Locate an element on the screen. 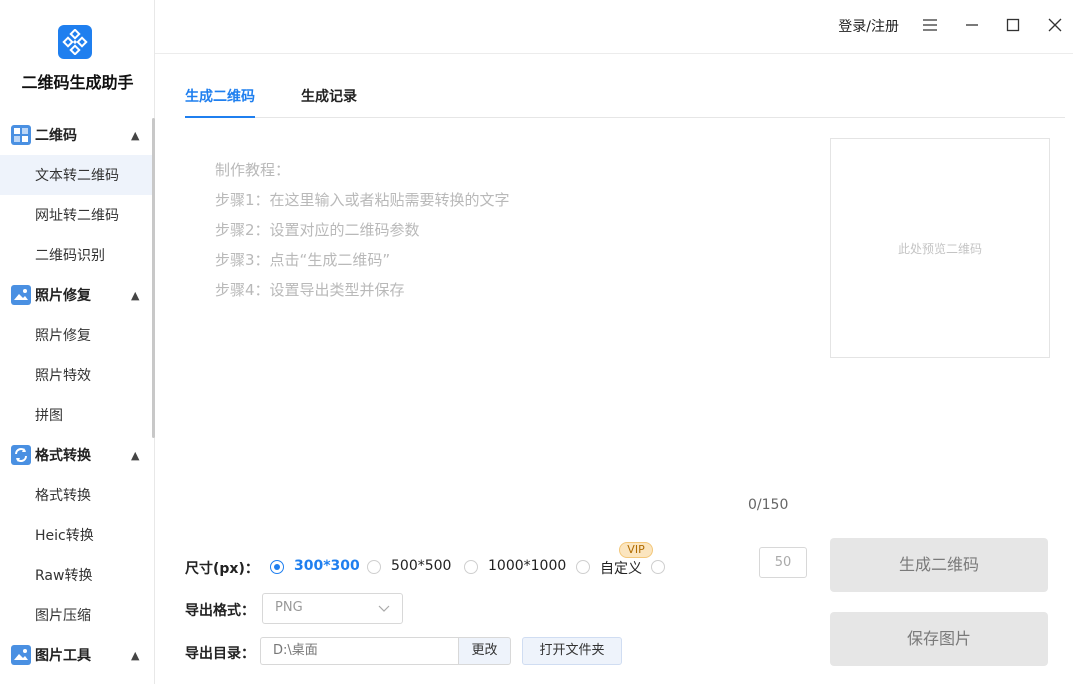 The height and width of the screenshot is (684, 1073). qrcode-icon is located at coordinates (21, 135).